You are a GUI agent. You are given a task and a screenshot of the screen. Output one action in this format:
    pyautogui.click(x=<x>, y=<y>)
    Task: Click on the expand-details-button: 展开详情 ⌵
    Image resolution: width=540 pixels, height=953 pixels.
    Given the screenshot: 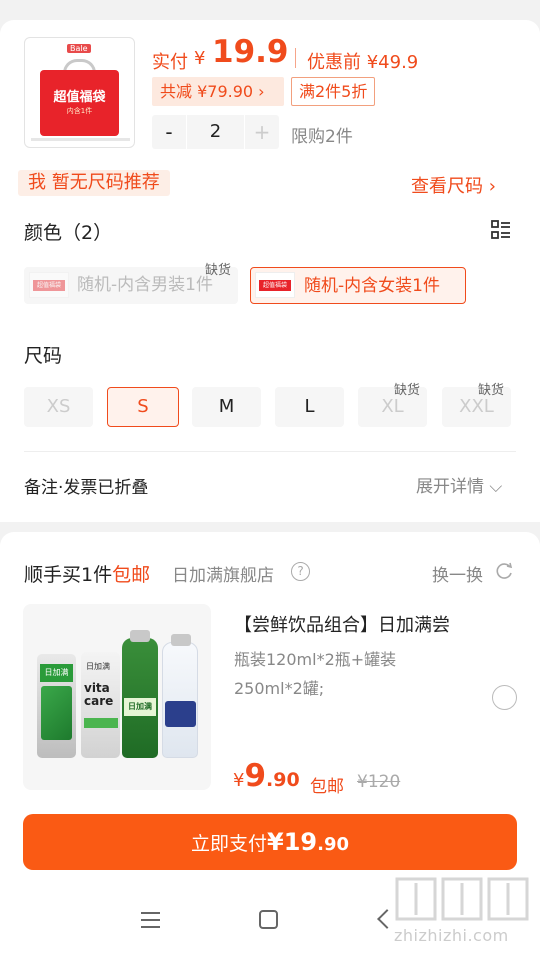 What is the action you would take?
    pyautogui.click(x=459, y=484)
    